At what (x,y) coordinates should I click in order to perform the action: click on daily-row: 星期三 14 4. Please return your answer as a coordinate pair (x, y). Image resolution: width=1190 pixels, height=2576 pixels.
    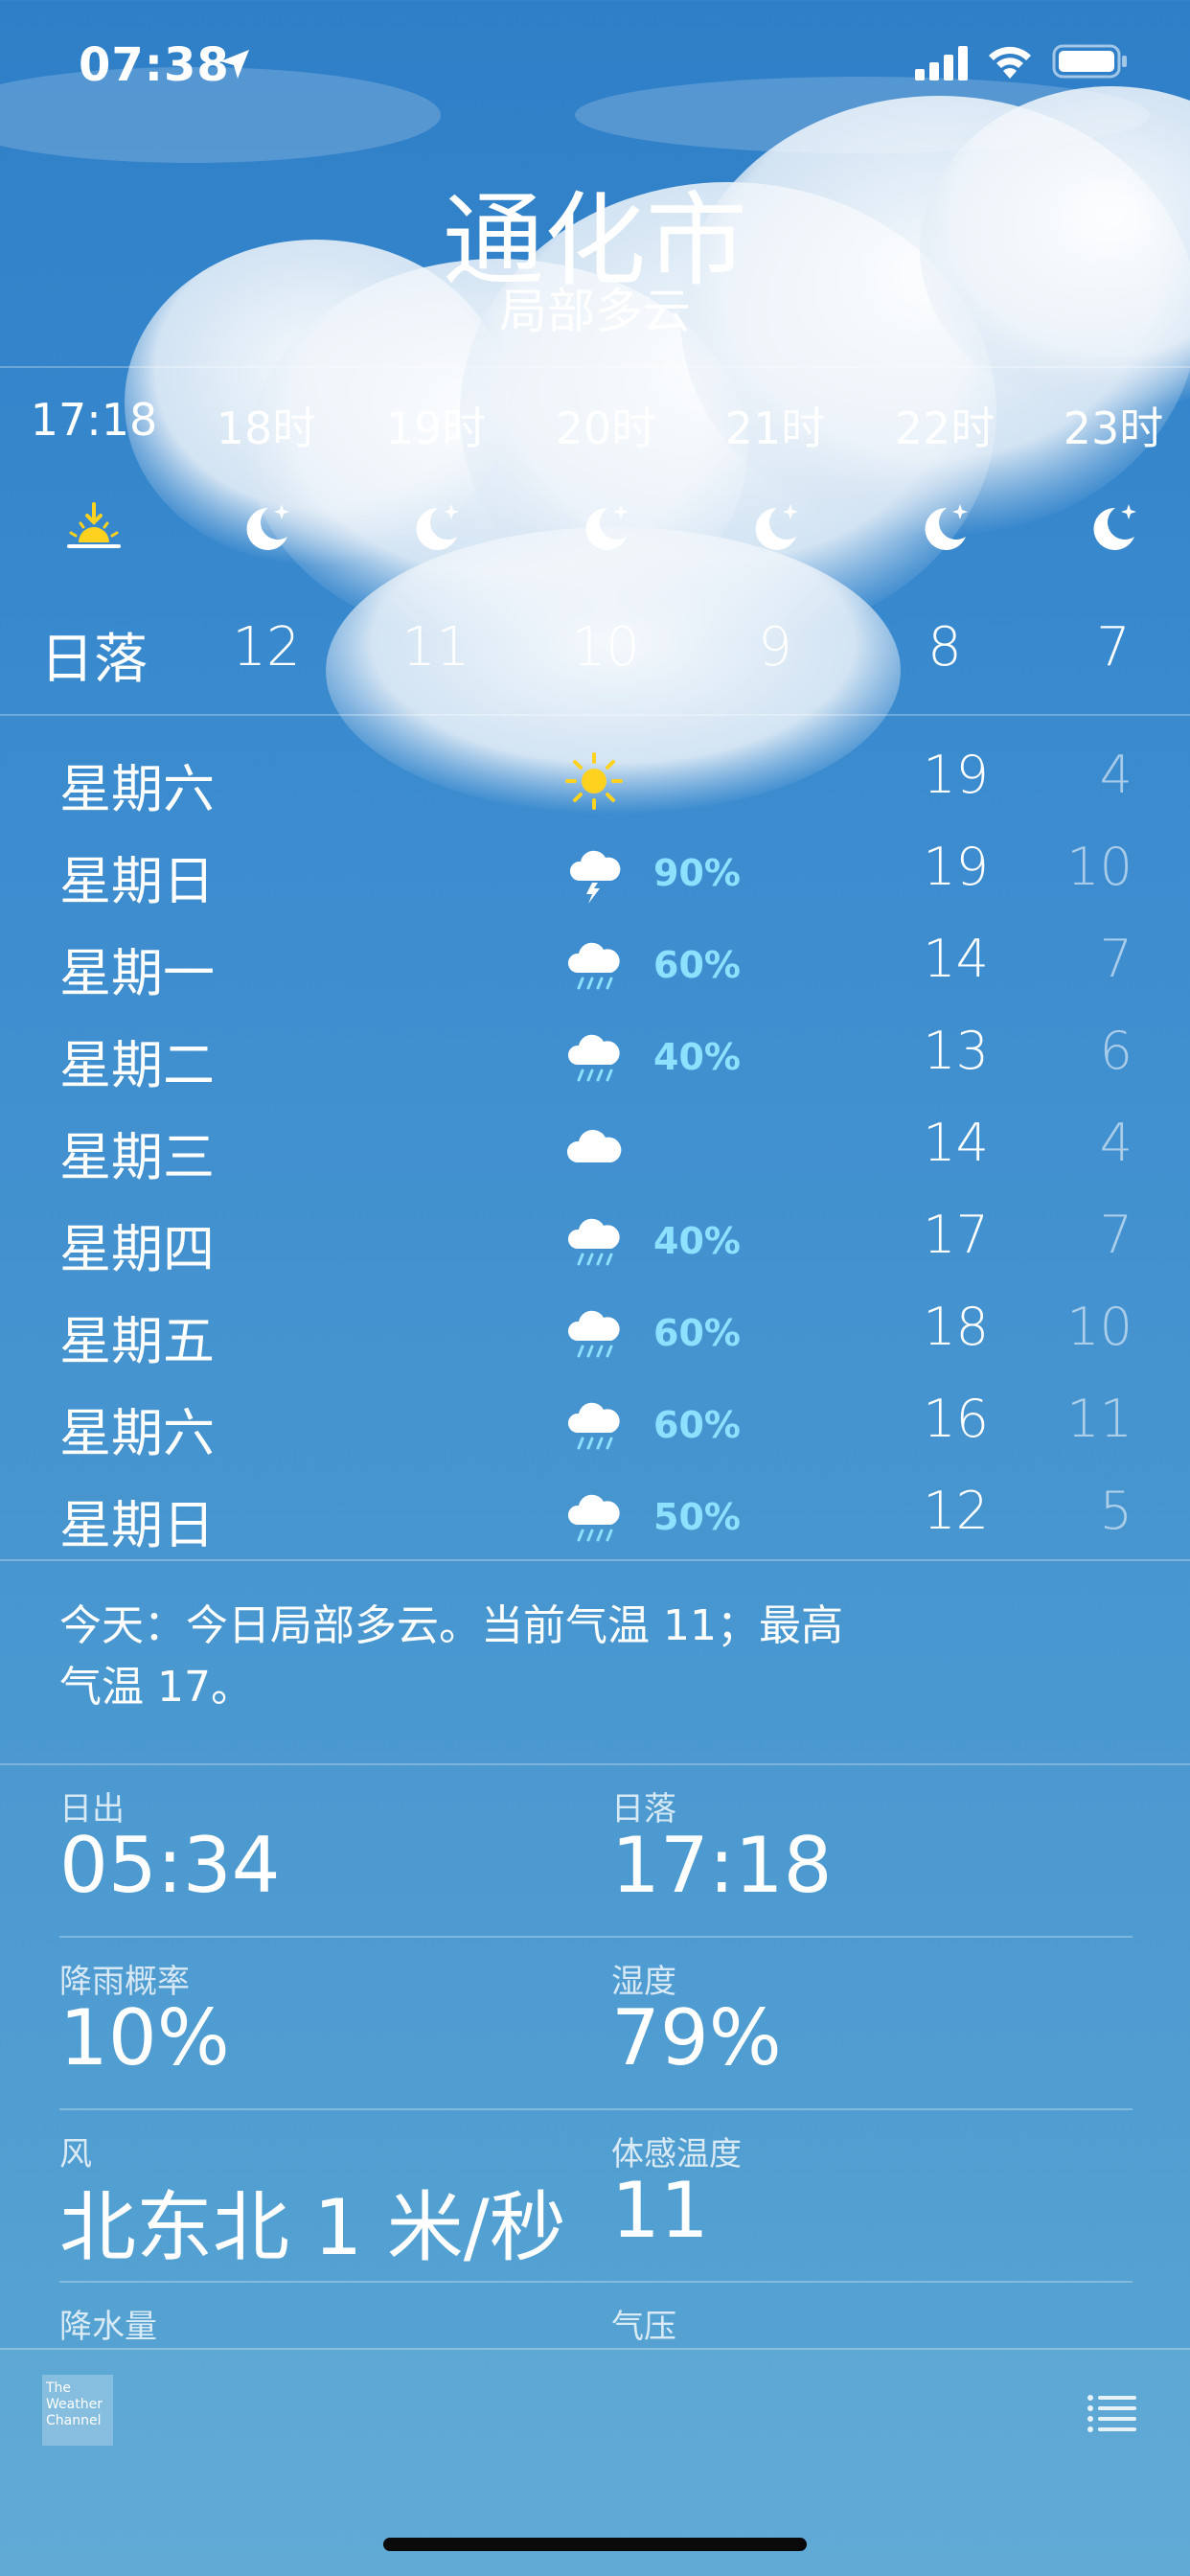
    Looking at the image, I should click on (595, 1147).